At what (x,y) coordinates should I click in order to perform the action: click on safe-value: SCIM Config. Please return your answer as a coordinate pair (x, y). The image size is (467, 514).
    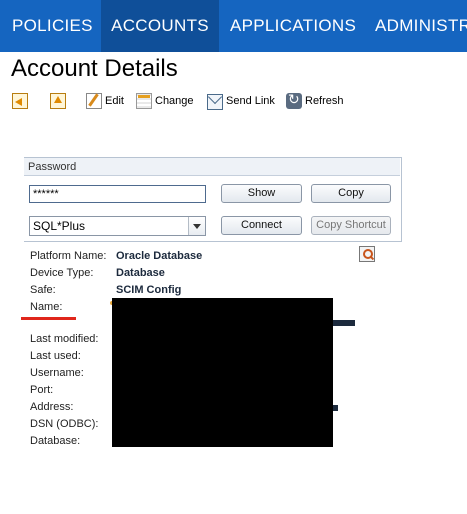
    Looking at the image, I should click on (149, 290).